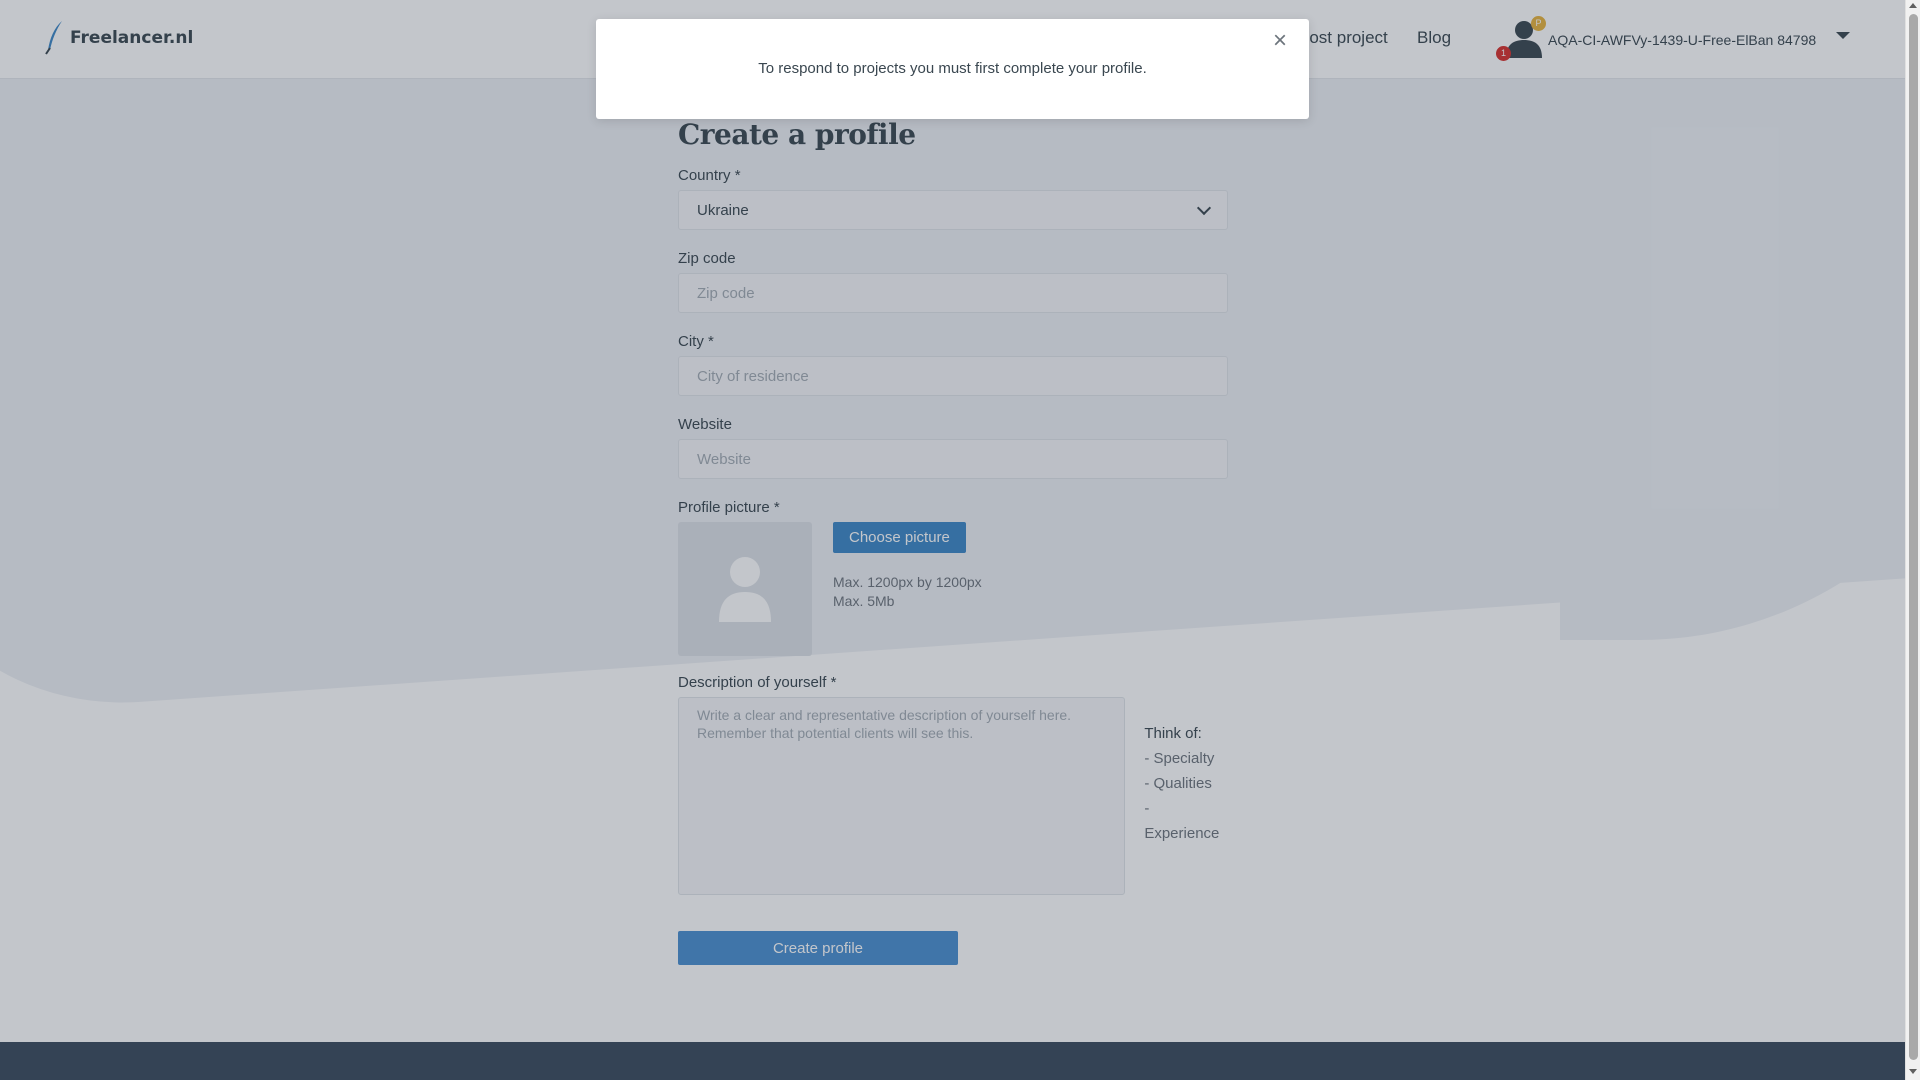  What do you see at coordinates (1913, 5) in the screenshot?
I see `scroll-up-icon` at bounding box center [1913, 5].